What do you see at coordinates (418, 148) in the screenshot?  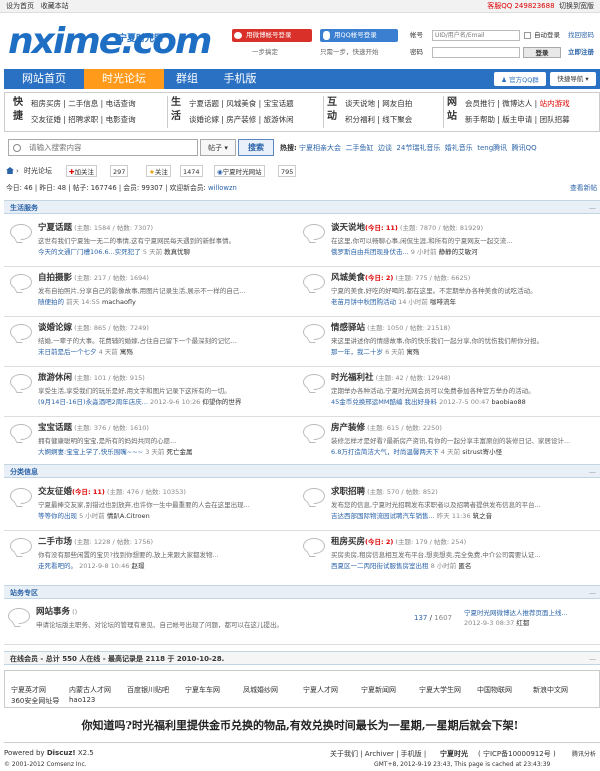 I see `hot-search-item: 24节瑞礼音乐` at bounding box center [418, 148].